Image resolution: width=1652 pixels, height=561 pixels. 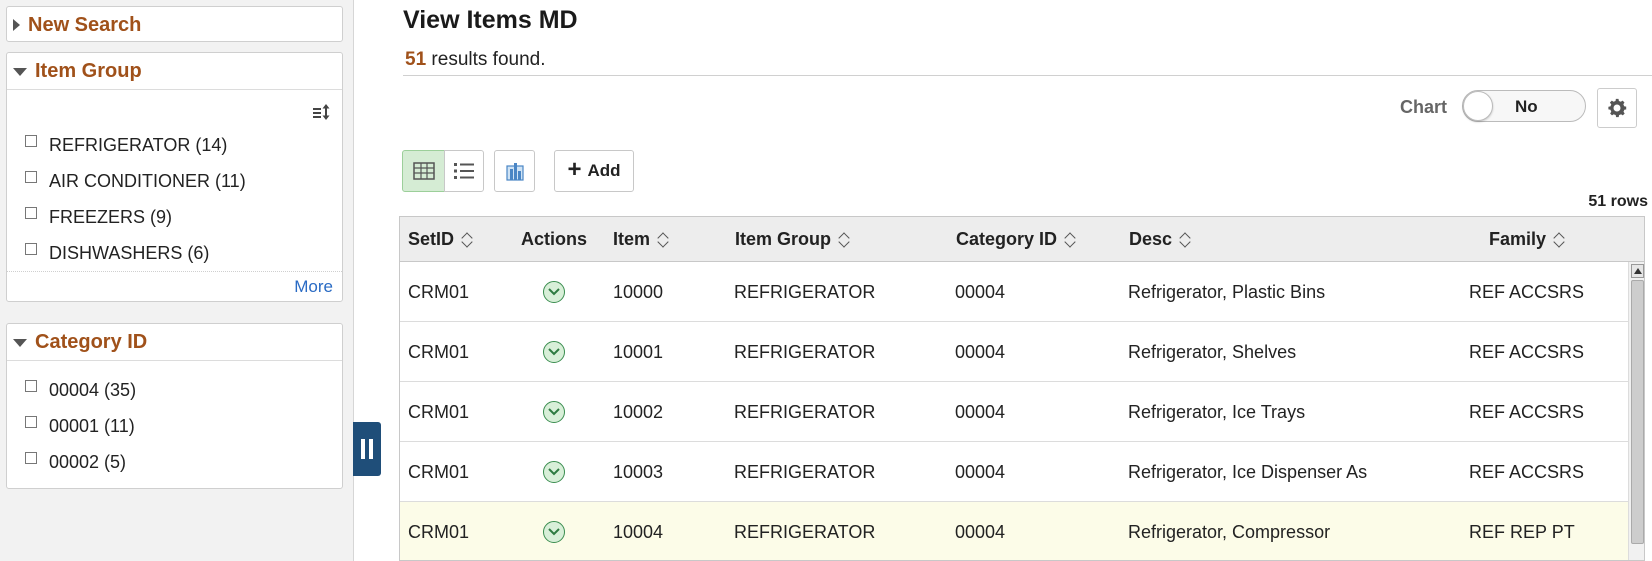 What do you see at coordinates (638, 411) in the screenshot?
I see `cell-item: 10002` at bounding box center [638, 411].